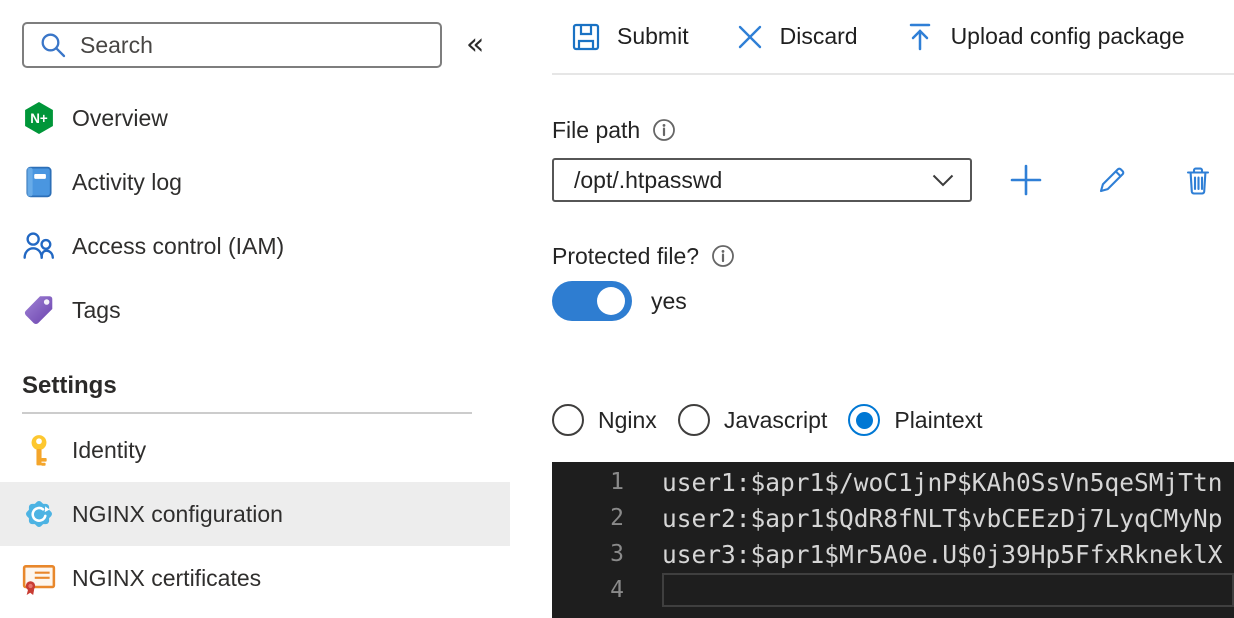  What do you see at coordinates (39, 246) in the screenshot?
I see `access-control-icon` at bounding box center [39, 246].